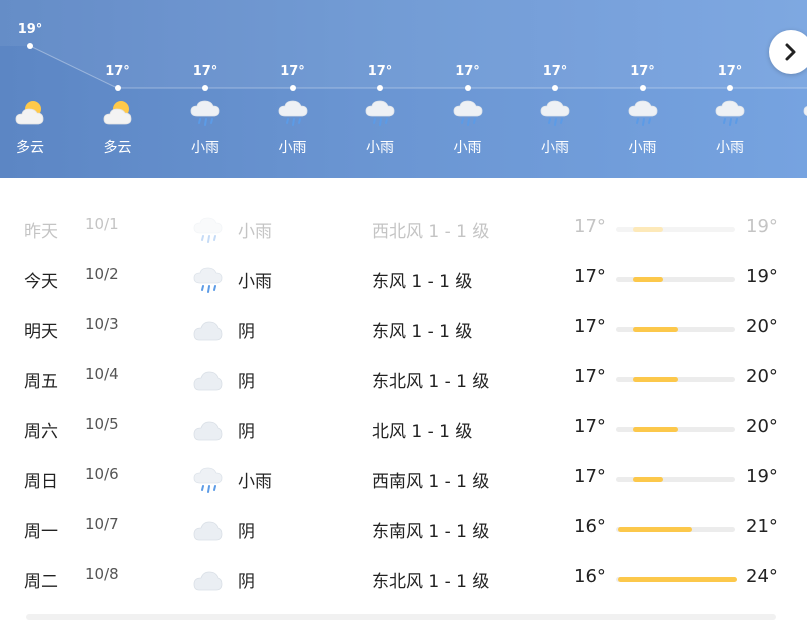  I want to click on day-row: 周六 10/5 阴 北风 1 - 1 级 17° 20°, so click(403, 430).